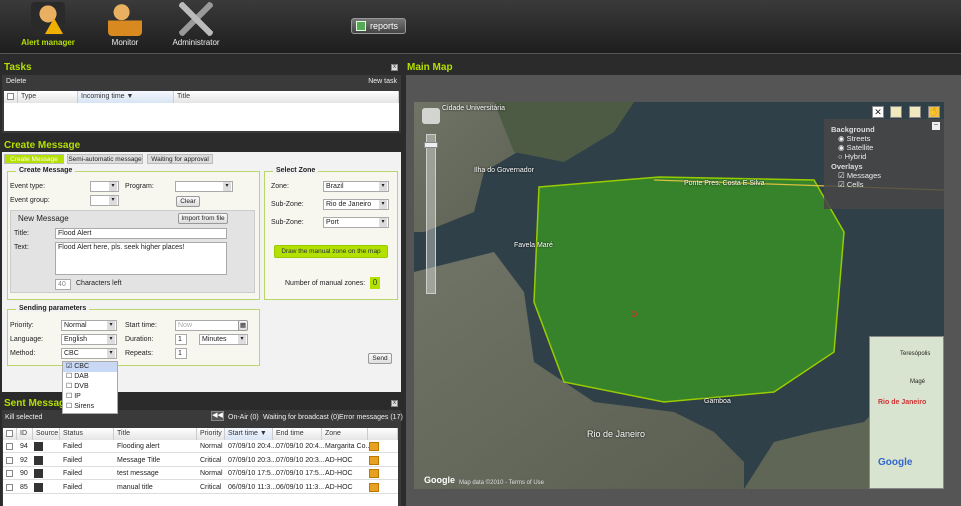 Image resolution: width=961 pixels, height=506 pixels. Describe the element at coordinates (689, 289) in the screenshot. I see `alert-zone-polygon` at that location.